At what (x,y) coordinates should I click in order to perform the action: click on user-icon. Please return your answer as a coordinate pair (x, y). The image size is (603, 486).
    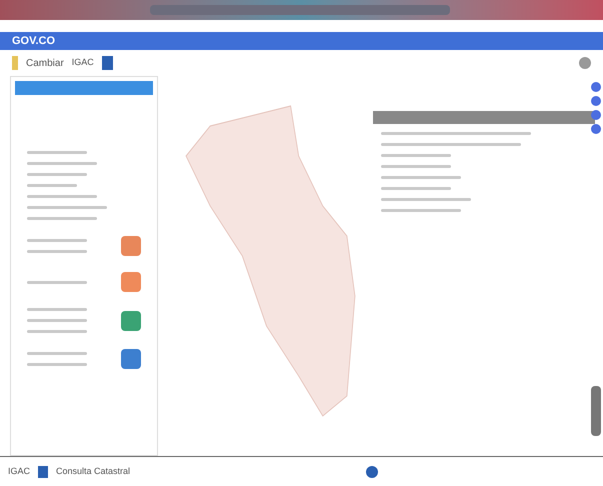
    Looking at the image, I should click on (585, 63).